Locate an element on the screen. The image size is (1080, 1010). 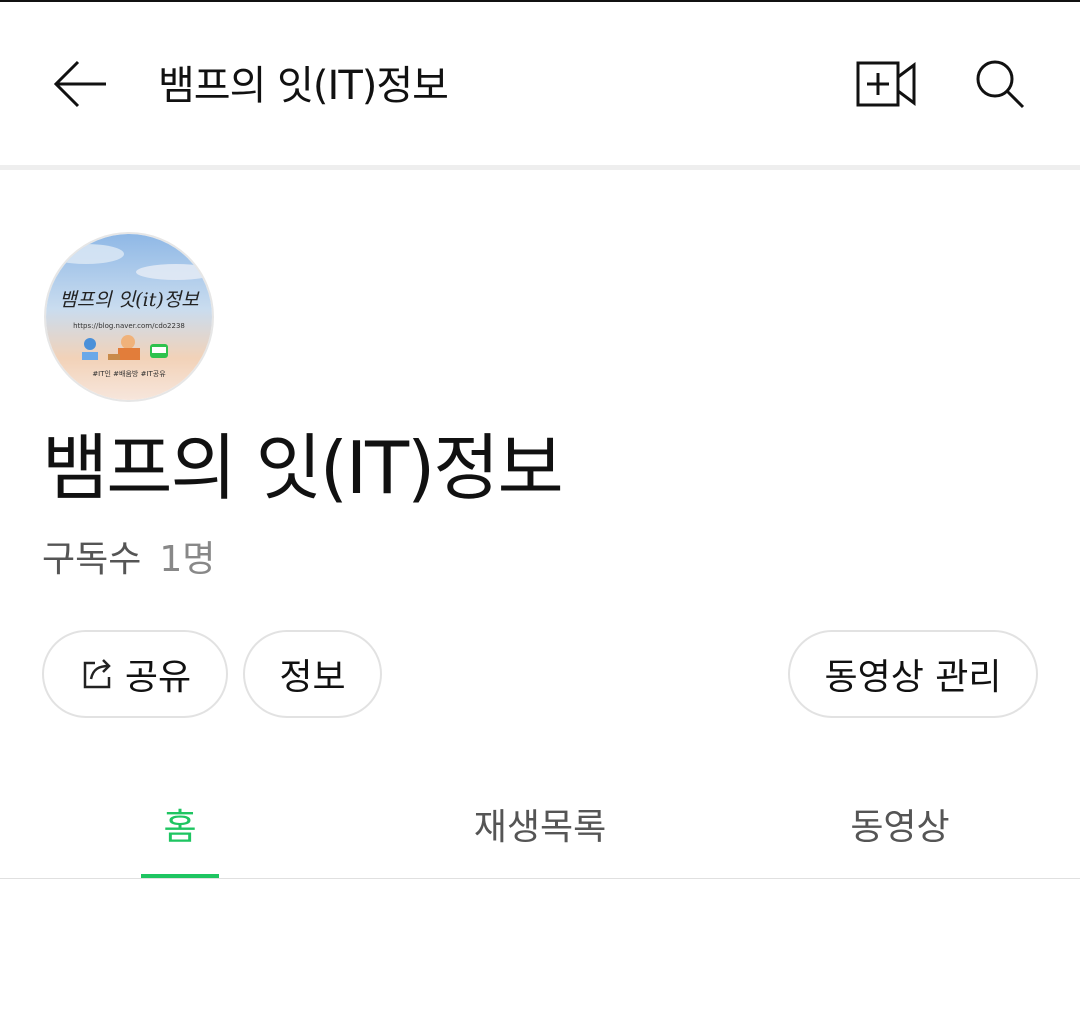
channel-tabs: 홈 재생목록 동영상 is located at coordinates (540, 824).